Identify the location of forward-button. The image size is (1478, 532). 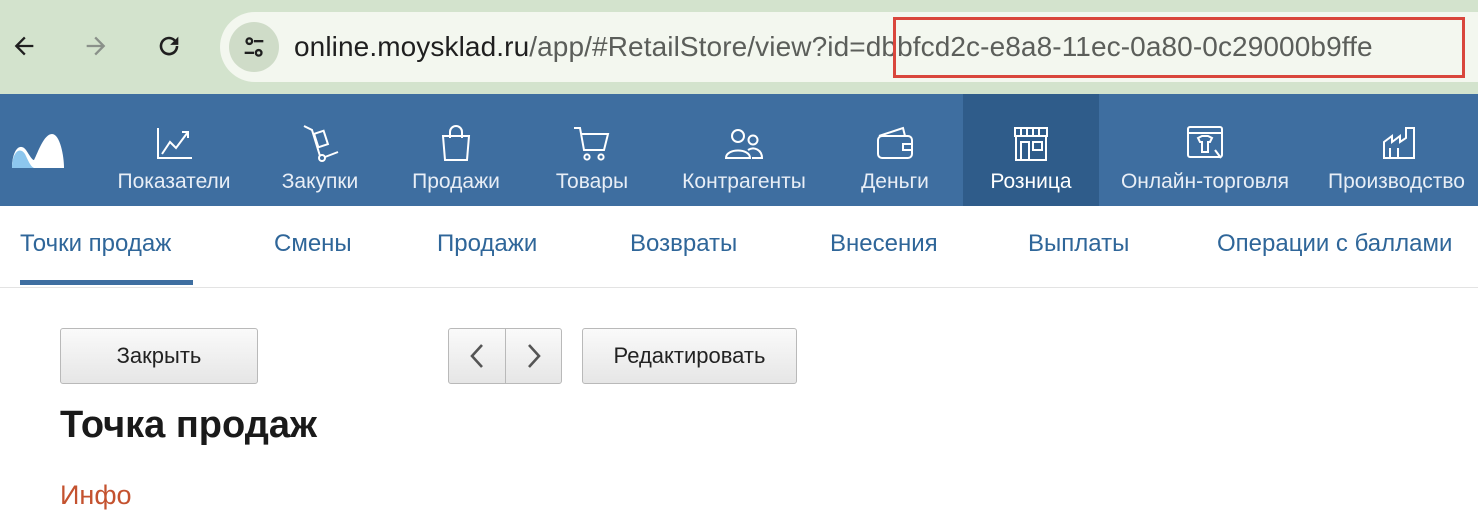
(96, 46).